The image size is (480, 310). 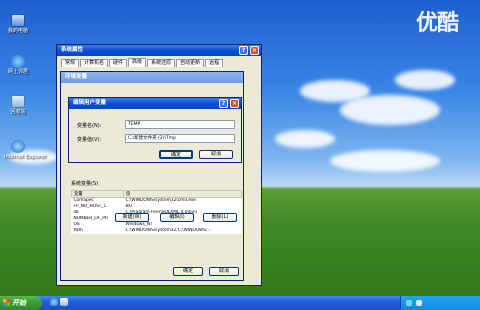 I want to click on environment-variables-titlebar: 环境变量, so click(x=152, y=77).